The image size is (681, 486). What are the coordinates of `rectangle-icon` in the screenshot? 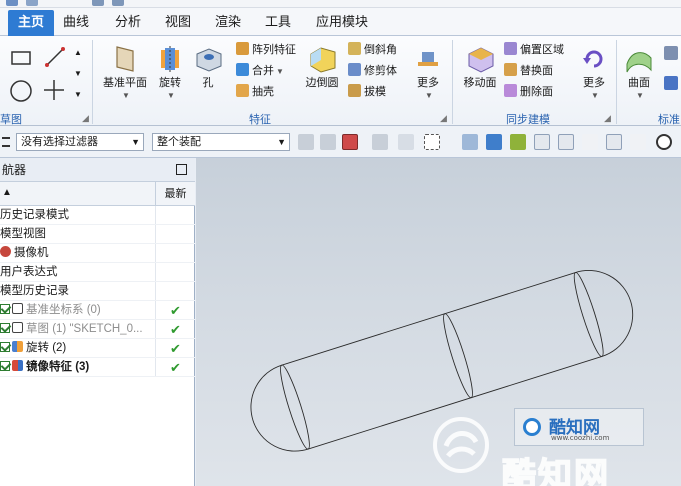 It's located at (21, 58).